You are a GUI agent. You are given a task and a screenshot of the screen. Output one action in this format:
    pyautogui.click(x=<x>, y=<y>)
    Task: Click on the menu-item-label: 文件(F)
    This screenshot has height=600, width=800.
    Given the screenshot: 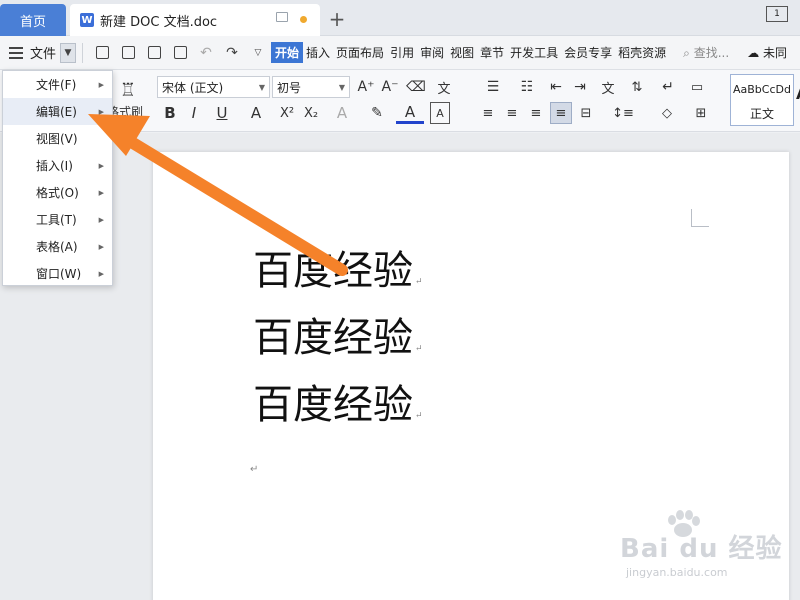 What is the action you would take?
    pyautogui.click(x=56, y=85)
    